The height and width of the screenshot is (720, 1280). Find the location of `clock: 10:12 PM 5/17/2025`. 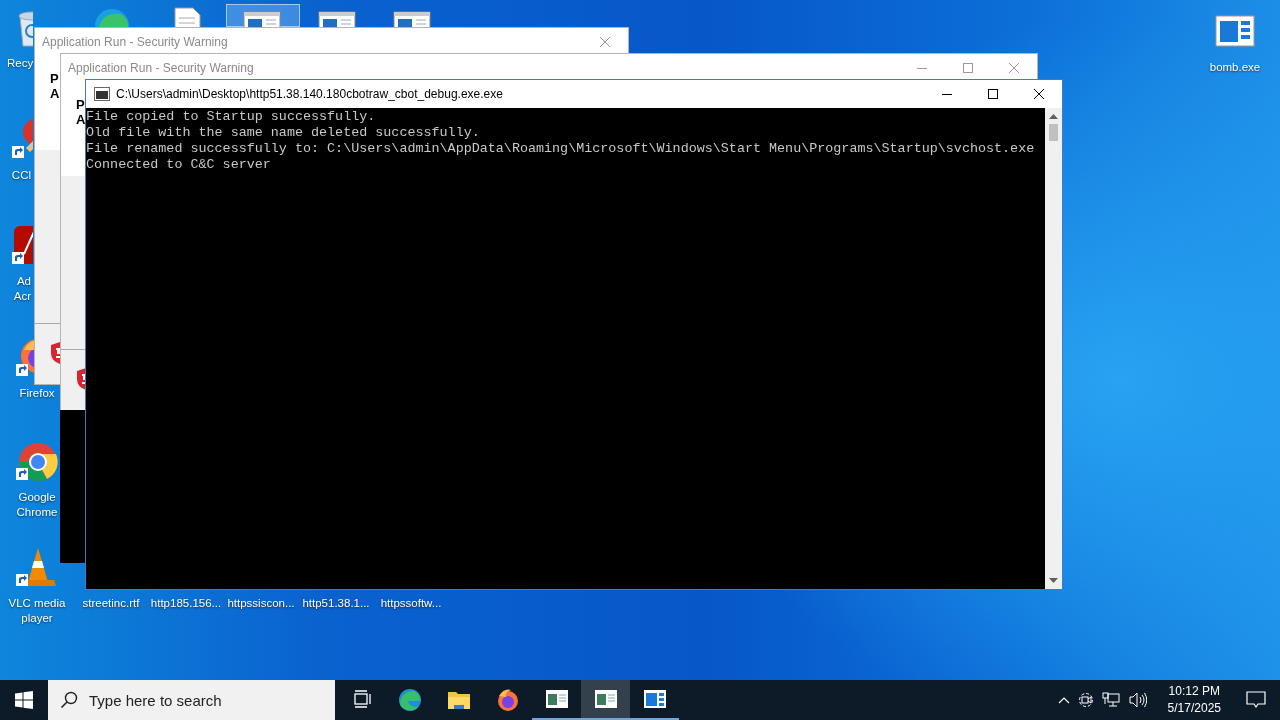

clock: 10:12 PM 5/17/2025 is located at coordinates (1194, 700).